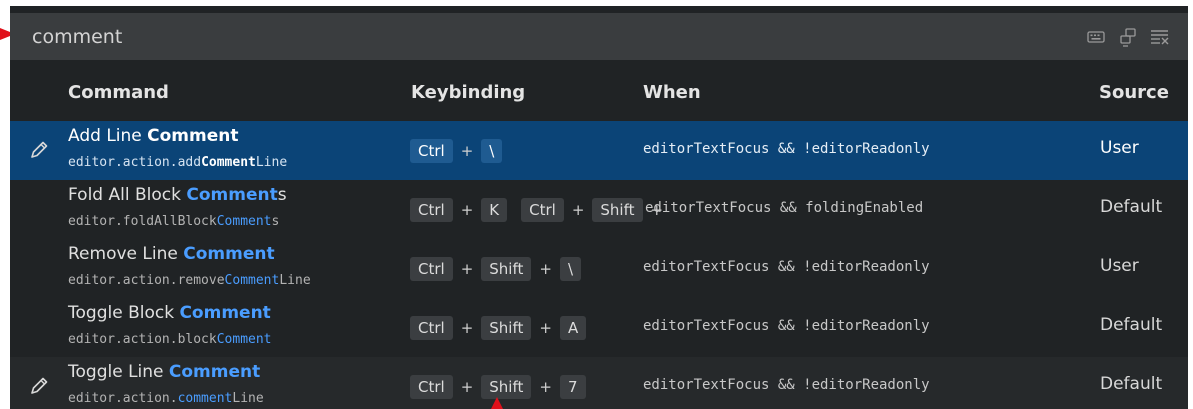 This screenshot has height=409, width=1193. What do you see at coordinates (127, 195) in the screenshot?
I see `command-title-text: Fold All Block` at bounding box center [127, 195].